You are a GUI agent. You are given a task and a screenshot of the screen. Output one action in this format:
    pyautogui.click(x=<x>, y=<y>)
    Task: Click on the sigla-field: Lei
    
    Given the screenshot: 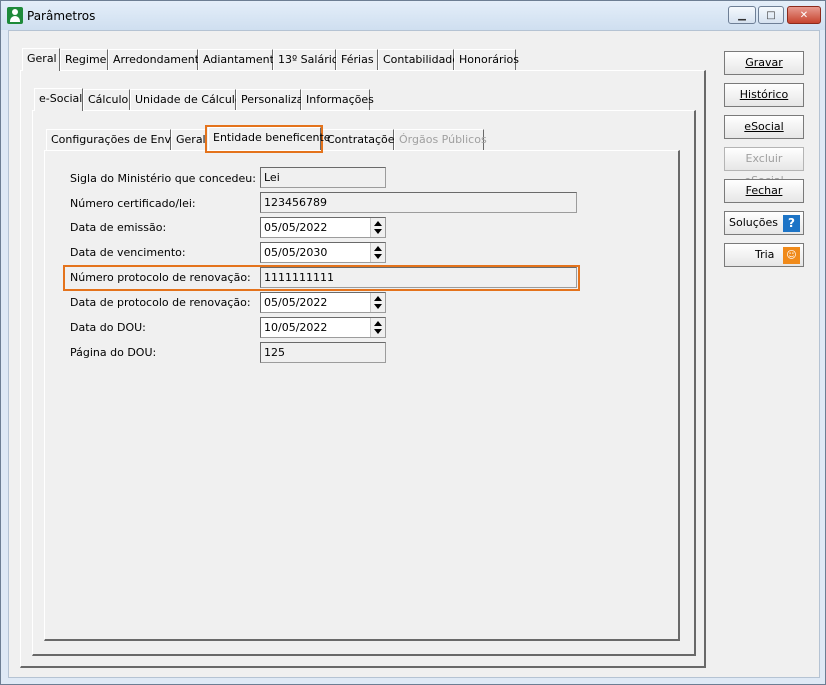 What is the action you would take?
    pyautogui.click(x=323, y=177)
    